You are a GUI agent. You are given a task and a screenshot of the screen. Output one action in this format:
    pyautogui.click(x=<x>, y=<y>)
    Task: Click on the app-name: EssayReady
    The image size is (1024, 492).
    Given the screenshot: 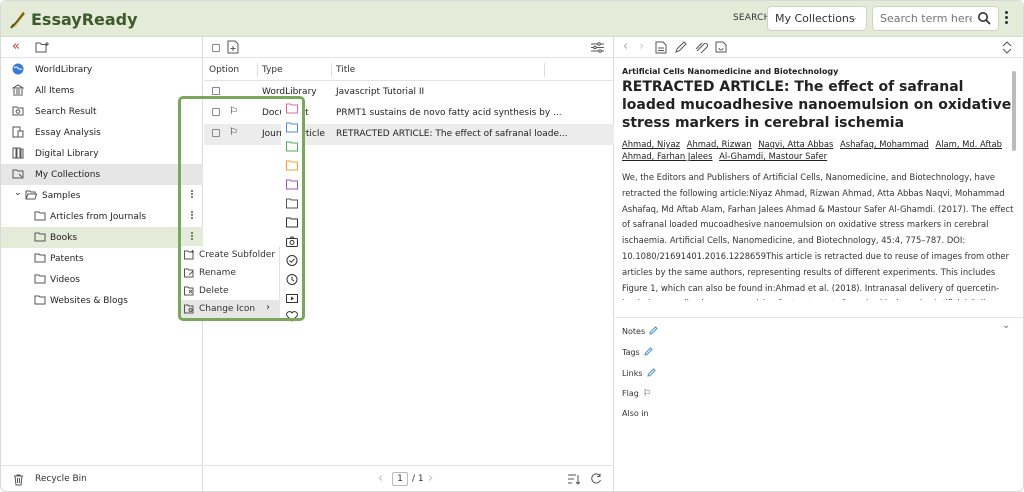 What is the action you would take?
    pyautogui.click(x=84, y=19)
    